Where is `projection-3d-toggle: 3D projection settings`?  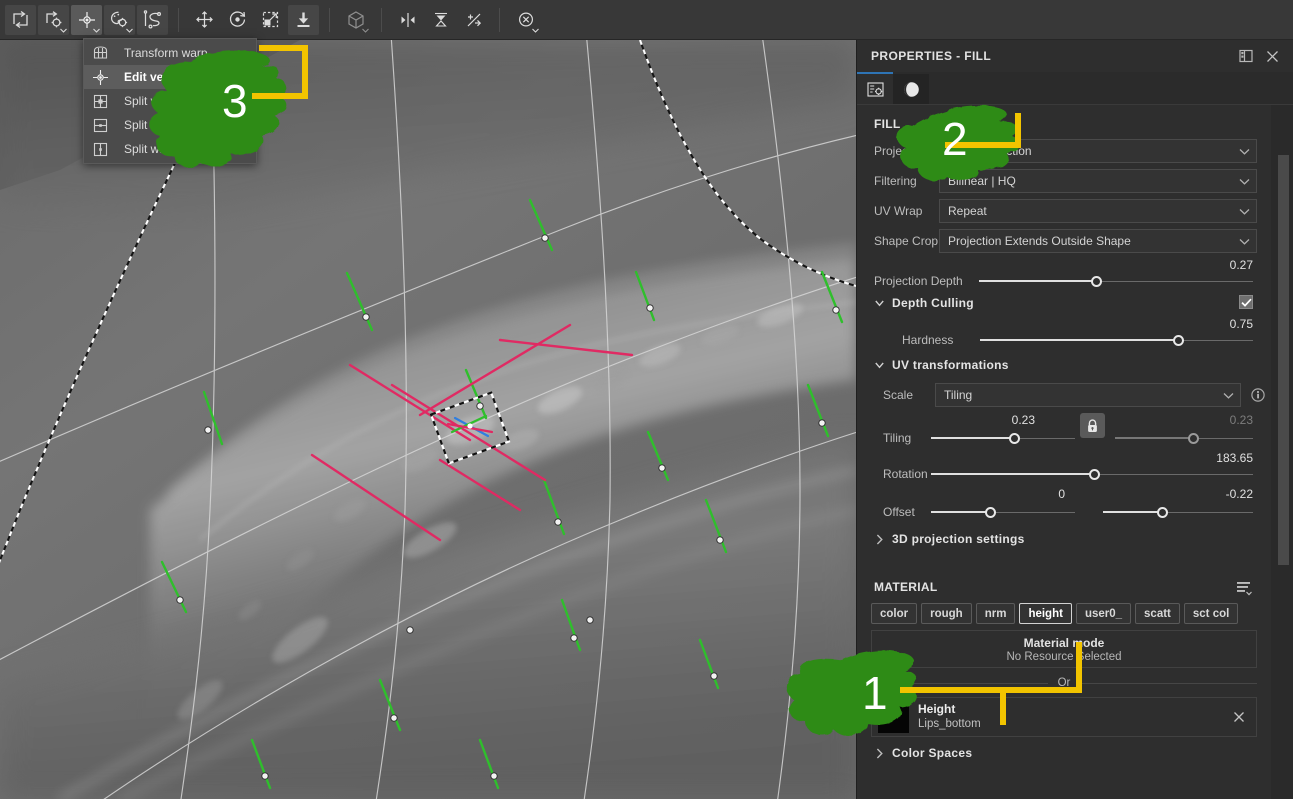 projection-3d-toggle: 3D projection settings is located at coordinates (1064, 539).